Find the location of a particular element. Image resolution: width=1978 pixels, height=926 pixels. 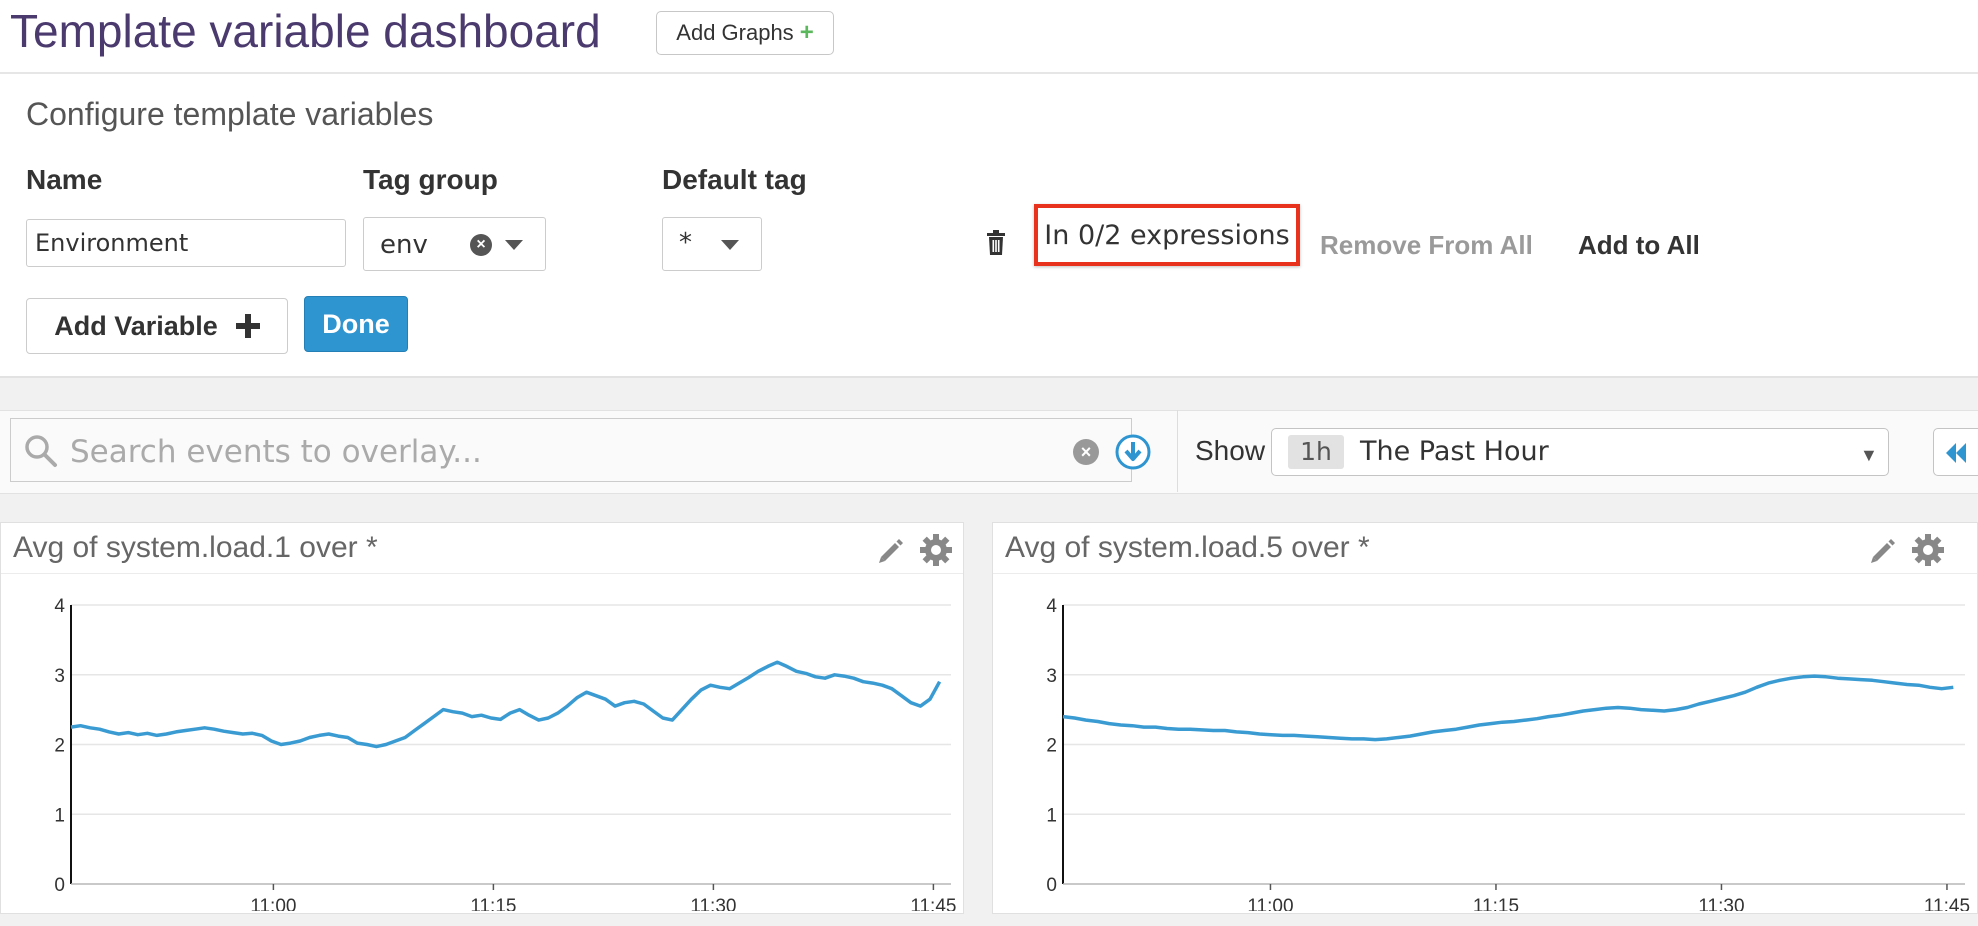

default-tag-column-header: Default tag is located at coordinates (734, 179).